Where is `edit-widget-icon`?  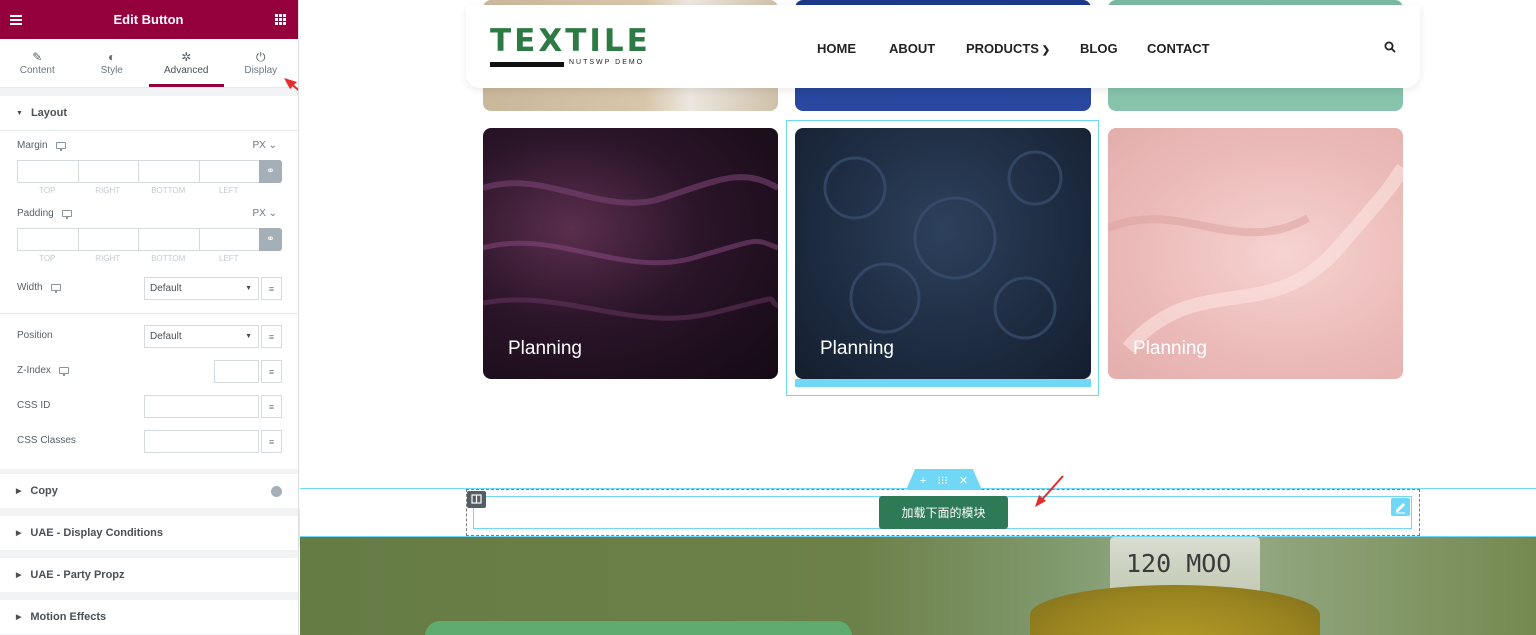
edit-widget-icon is located at coordinates (1400, 507).